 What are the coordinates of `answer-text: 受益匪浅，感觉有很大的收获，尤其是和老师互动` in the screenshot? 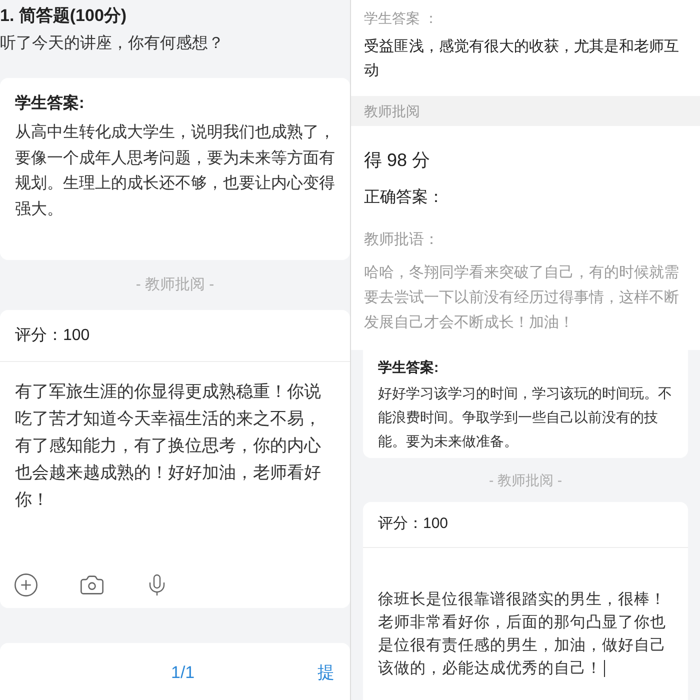 It's located at (521, 59).